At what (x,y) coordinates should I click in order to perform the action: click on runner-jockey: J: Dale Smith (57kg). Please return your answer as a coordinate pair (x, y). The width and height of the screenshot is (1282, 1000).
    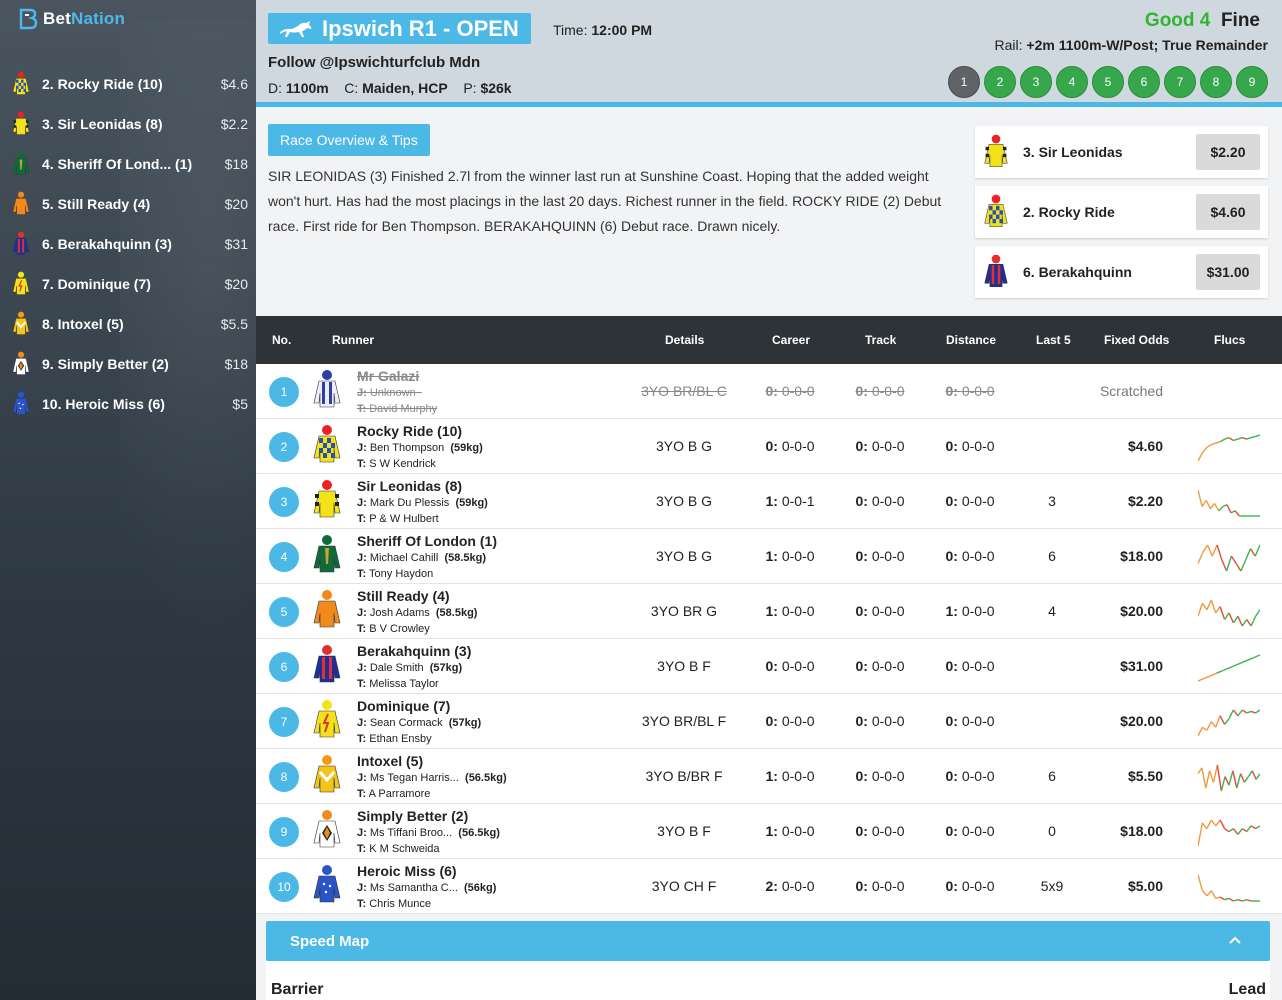
    Looking at the image, I should click on (410, 668).